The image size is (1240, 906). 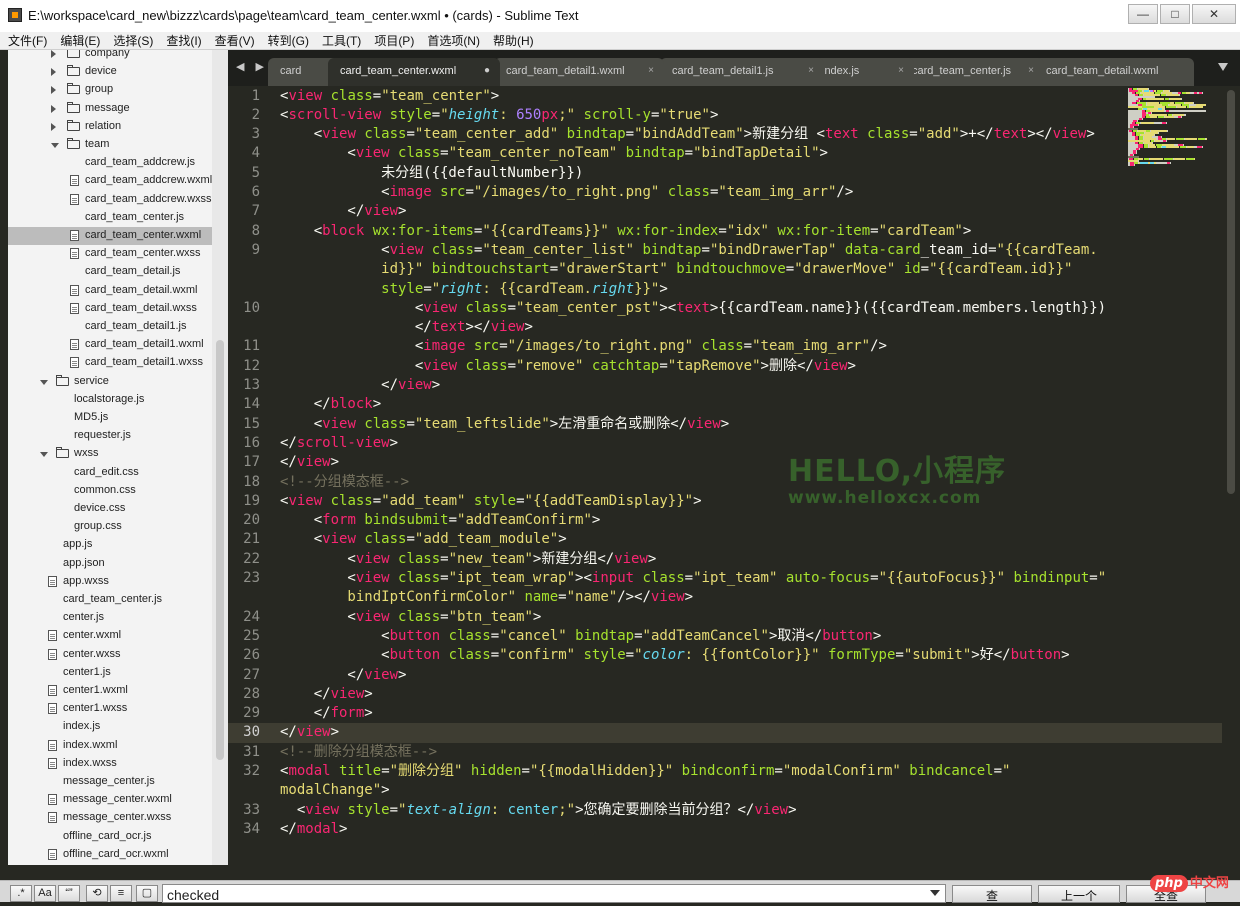 What do you see at coordinates (110, 673) in the screenshot?
I see `file-item: center1.js` at bounding box center [110, 673].